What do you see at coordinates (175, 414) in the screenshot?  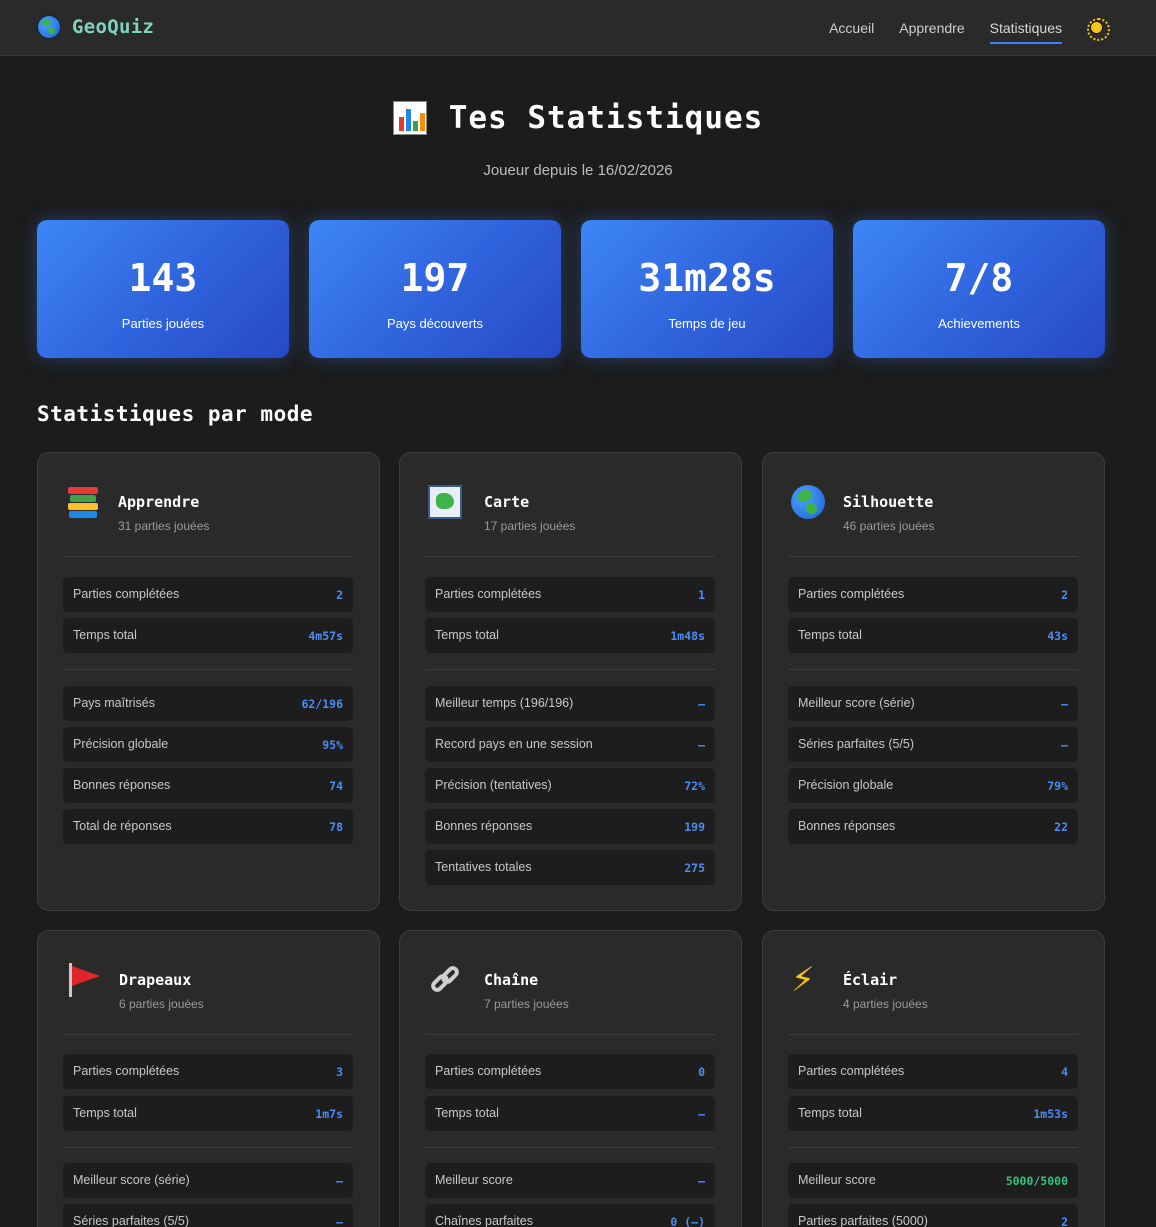 I see `section-title: Statistiques par mode` at bounding box center [175, 414].